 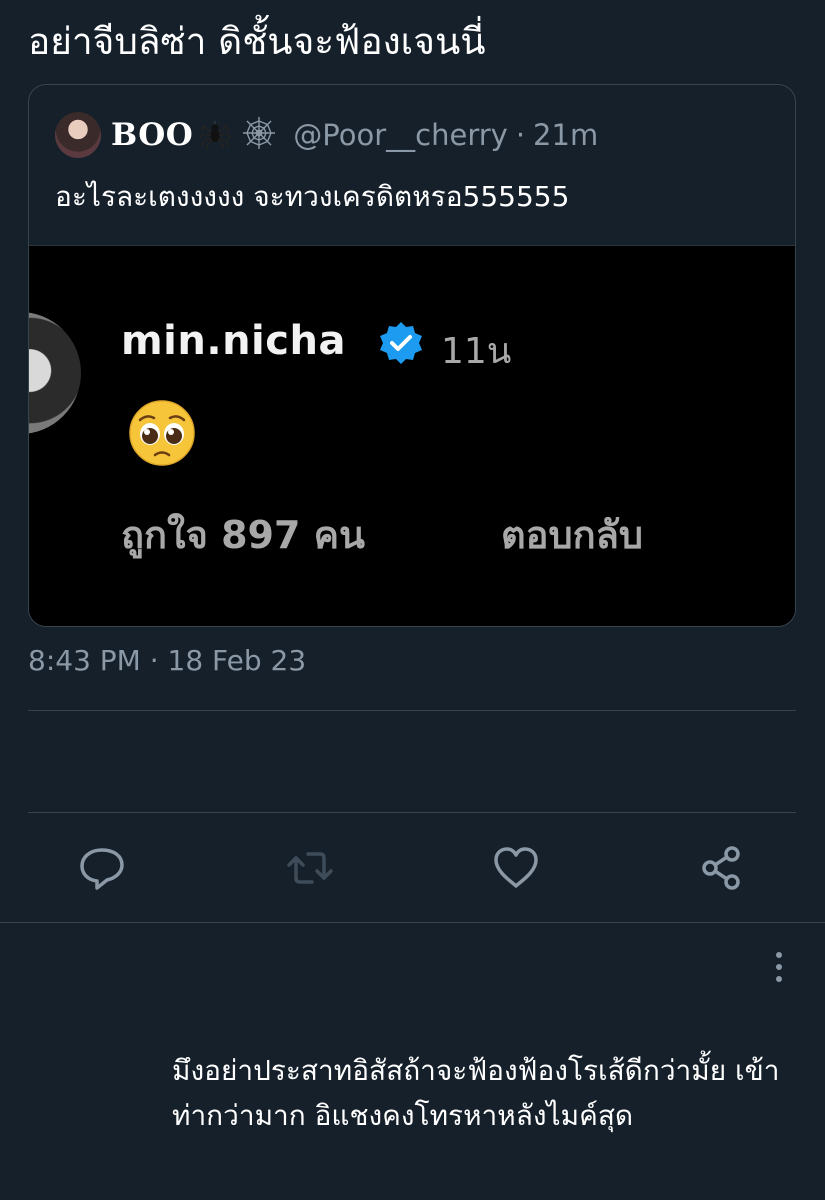 What do you see at coordinates (312, 196) in the screenshot?
I see `quoted-tweet-text: อะไรละเตงงงงง จะทวงเครดิตหรอ555555` at bounding box center [312, 196].